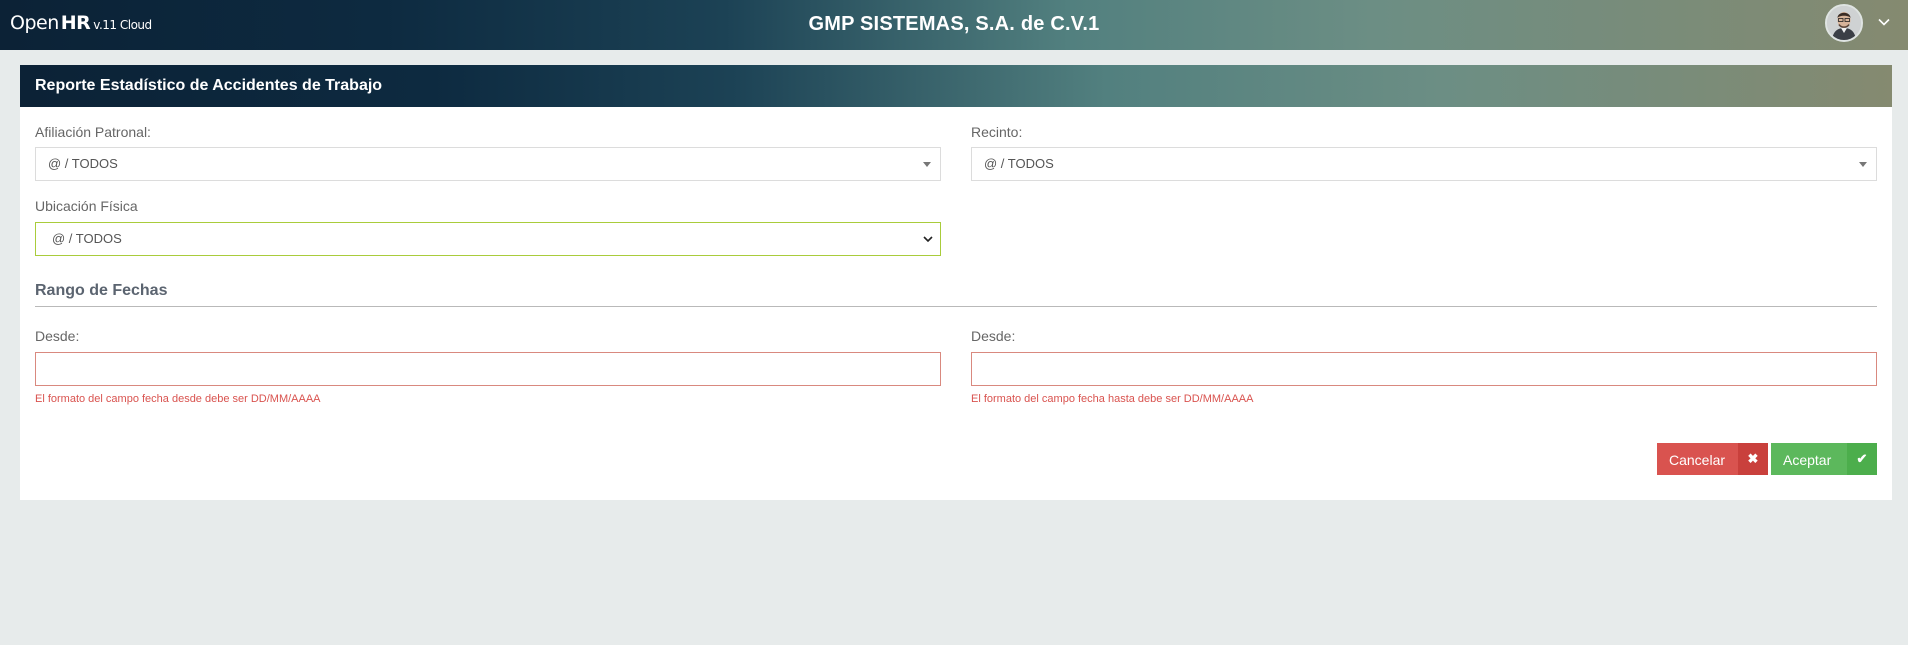 Image resolution: width=1908 pixels, height=645 pixels. What do you see at coordinates (83, 163) in the screenshot?
I see `afiliacion-select-value: @ / TODOS` at bounding box center [83, 163].